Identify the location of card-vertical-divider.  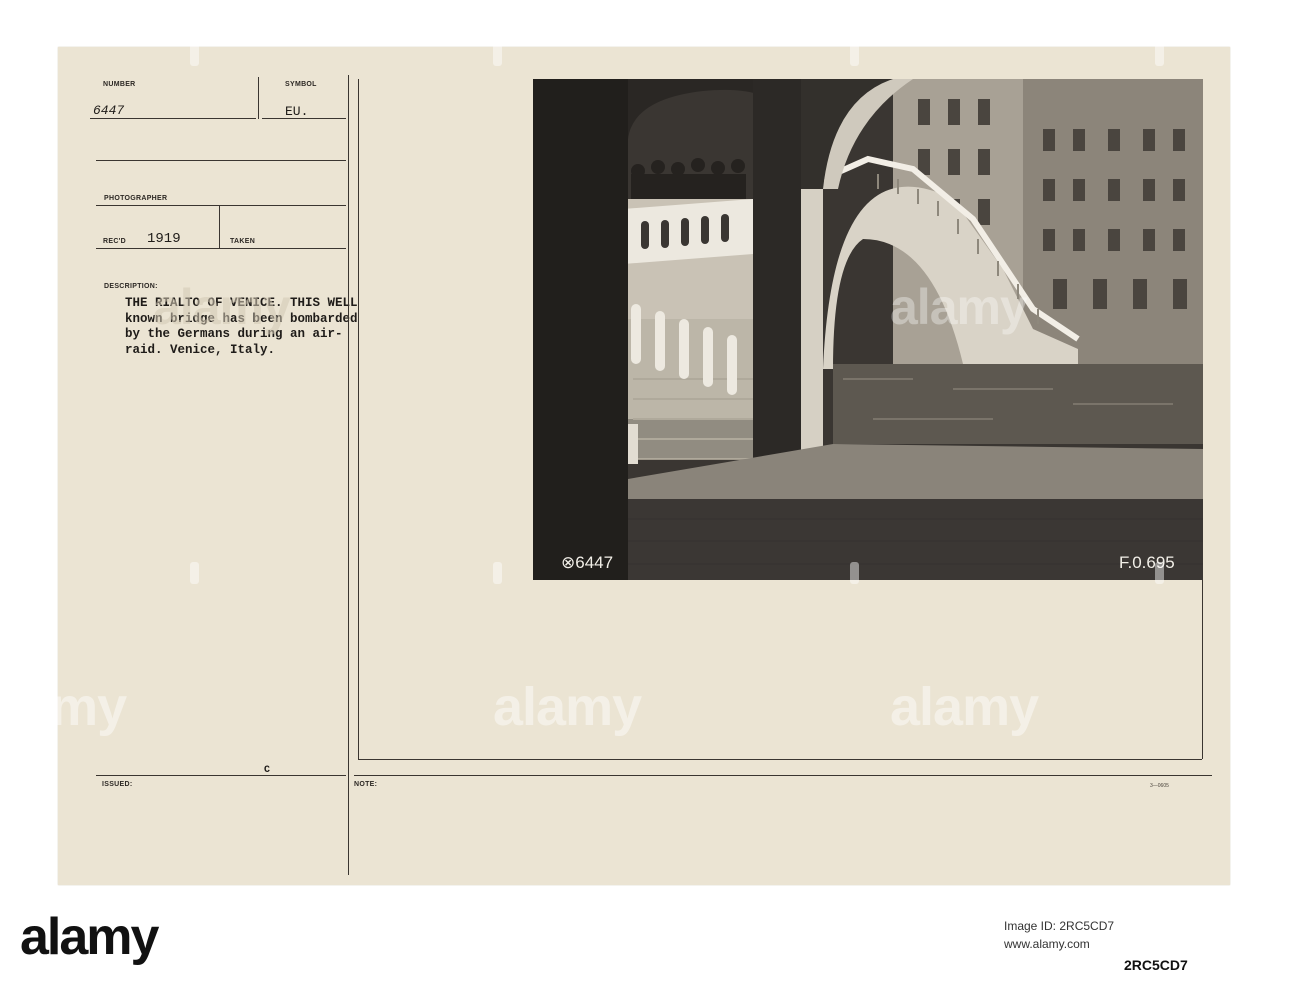
(348, 475).